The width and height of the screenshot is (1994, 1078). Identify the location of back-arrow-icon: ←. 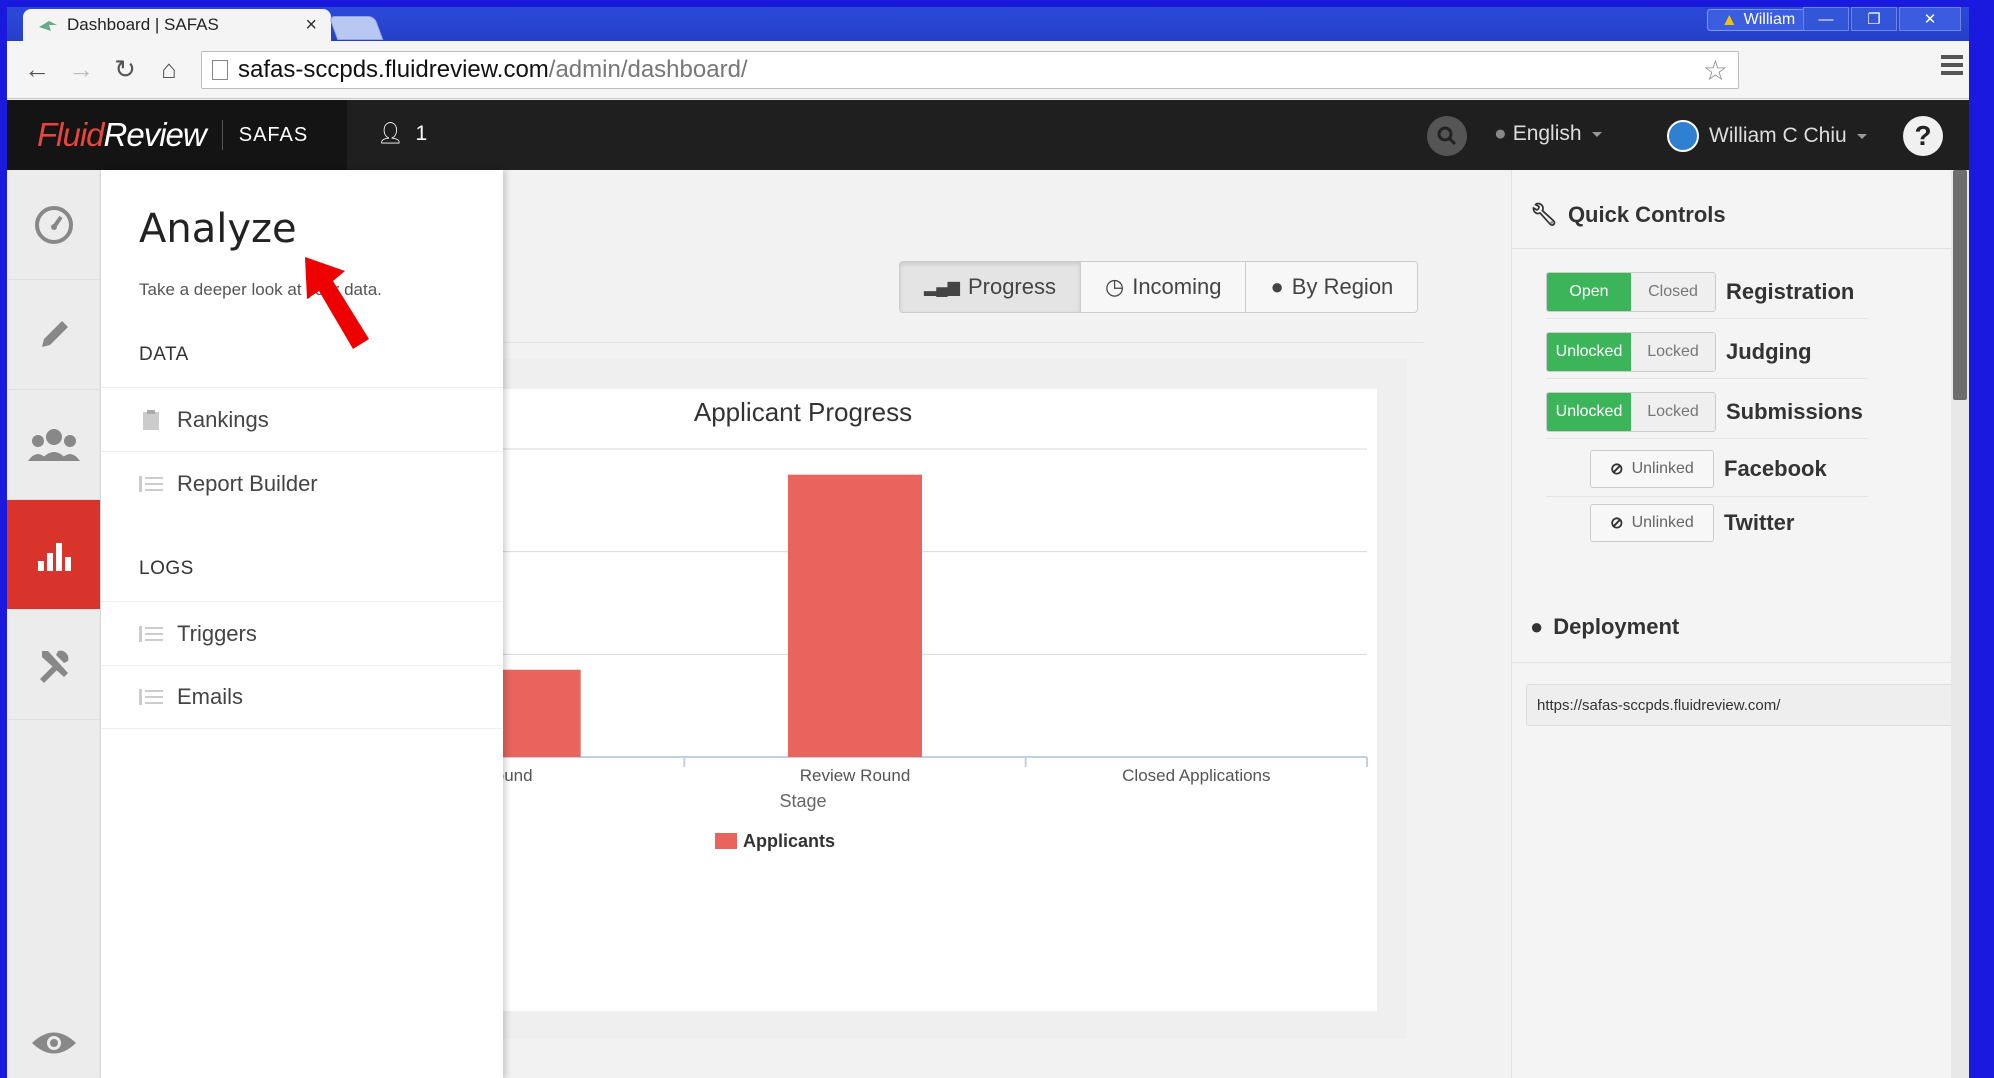
(37, 69).